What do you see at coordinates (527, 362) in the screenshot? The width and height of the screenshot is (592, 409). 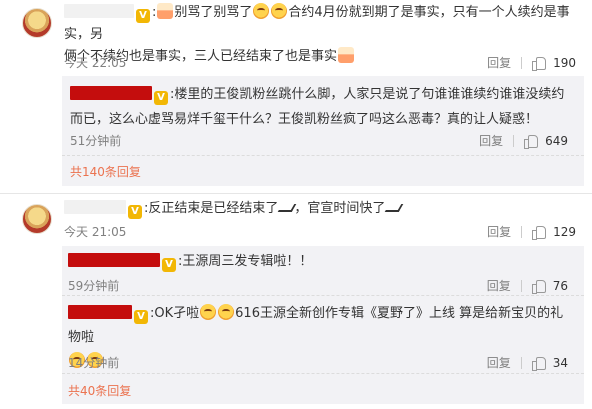 I see `reply-actions: 回复 34` at bounding box center [527, 362].